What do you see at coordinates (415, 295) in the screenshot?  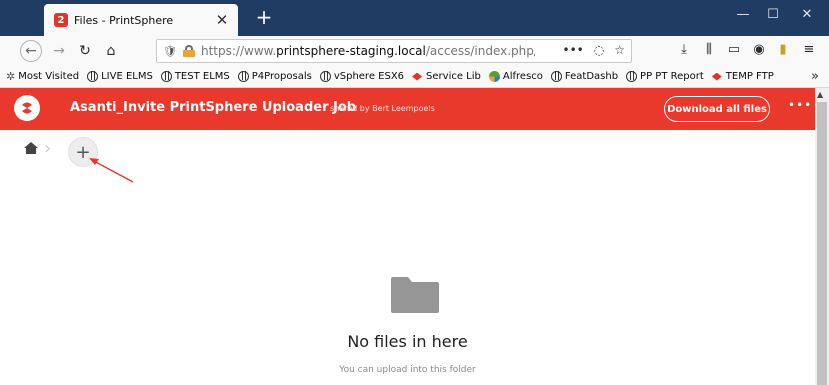 I see `folder-icon` at bounding box center [415, 295].